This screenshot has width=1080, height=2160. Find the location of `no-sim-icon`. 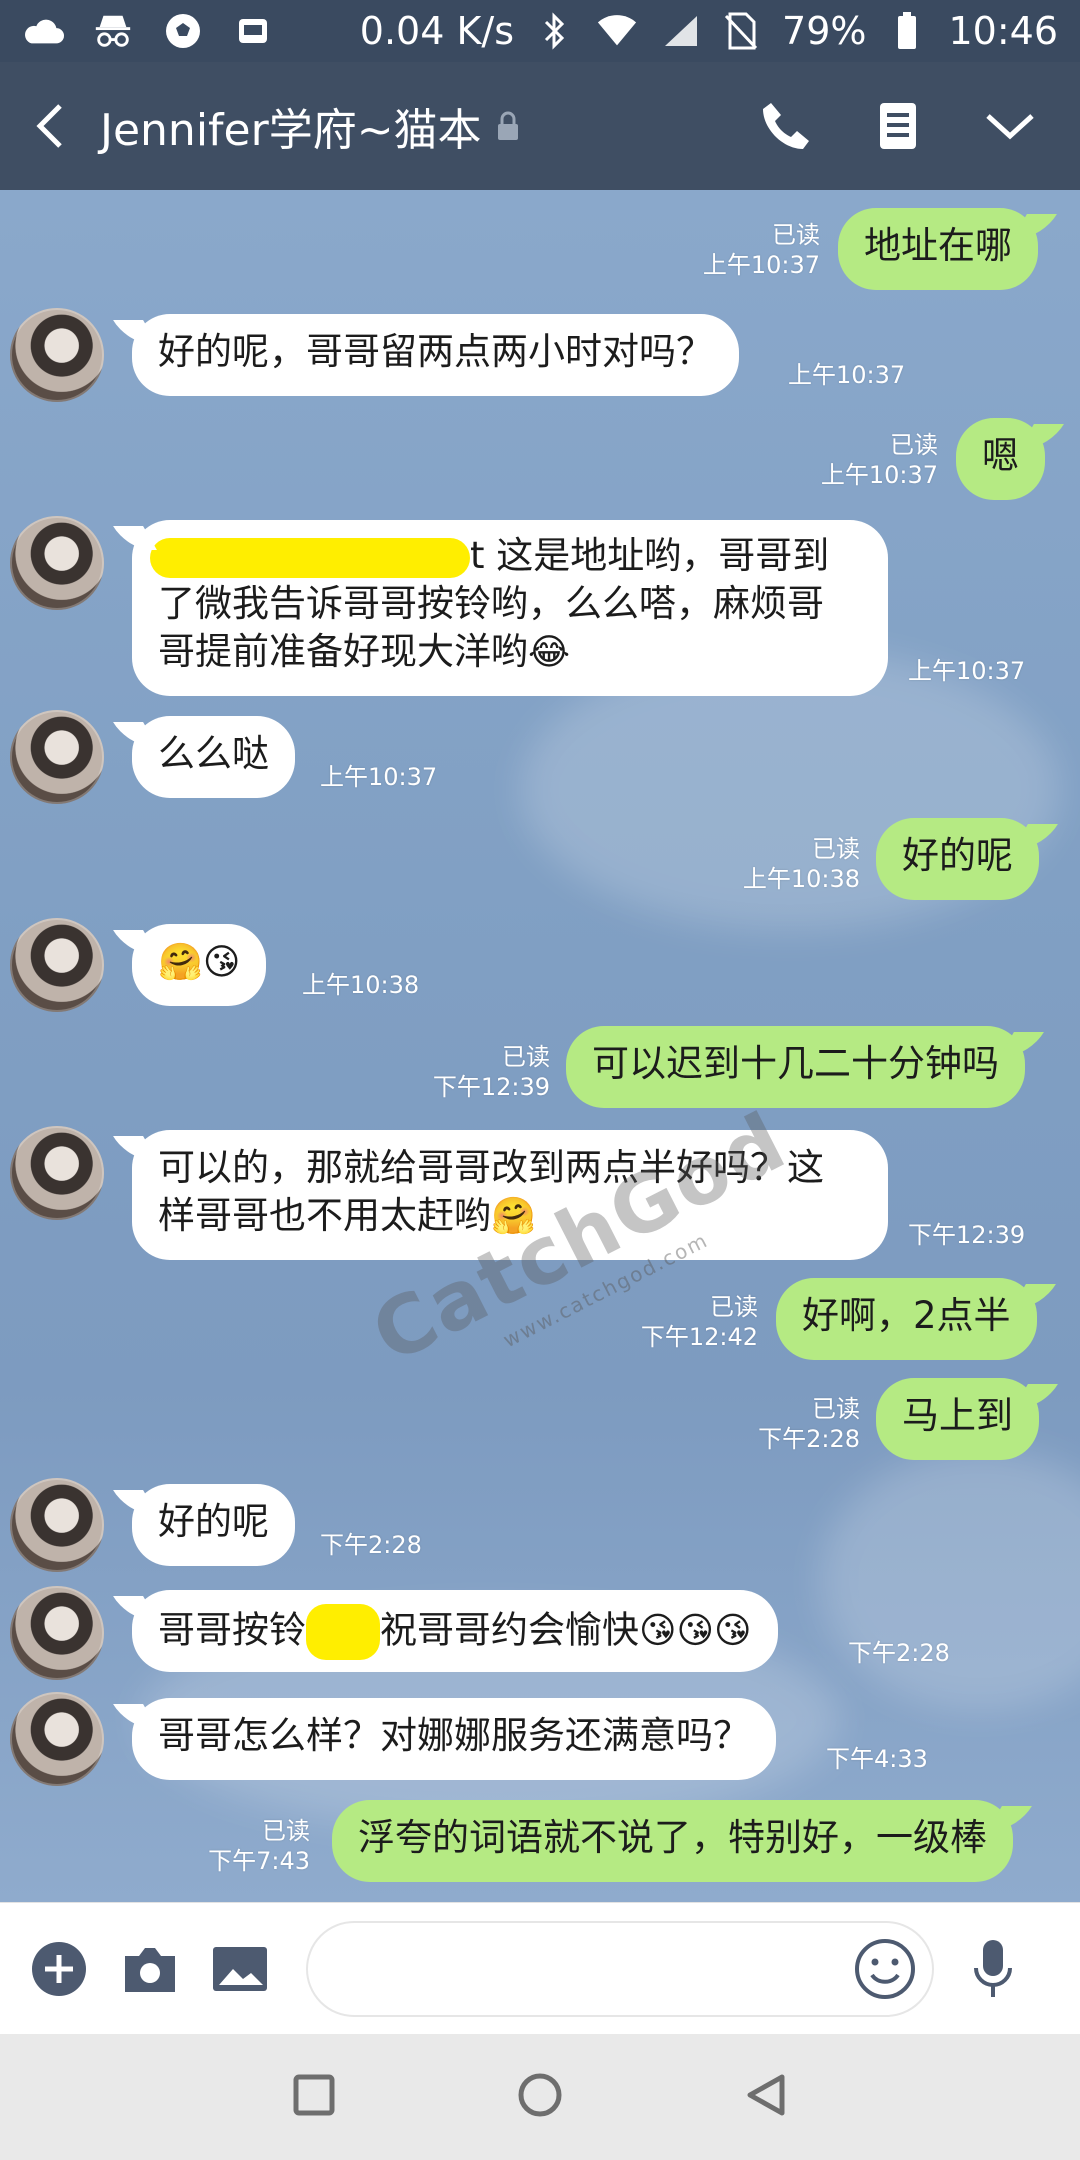

no-sim-icon is located at coordinates (741, 31).